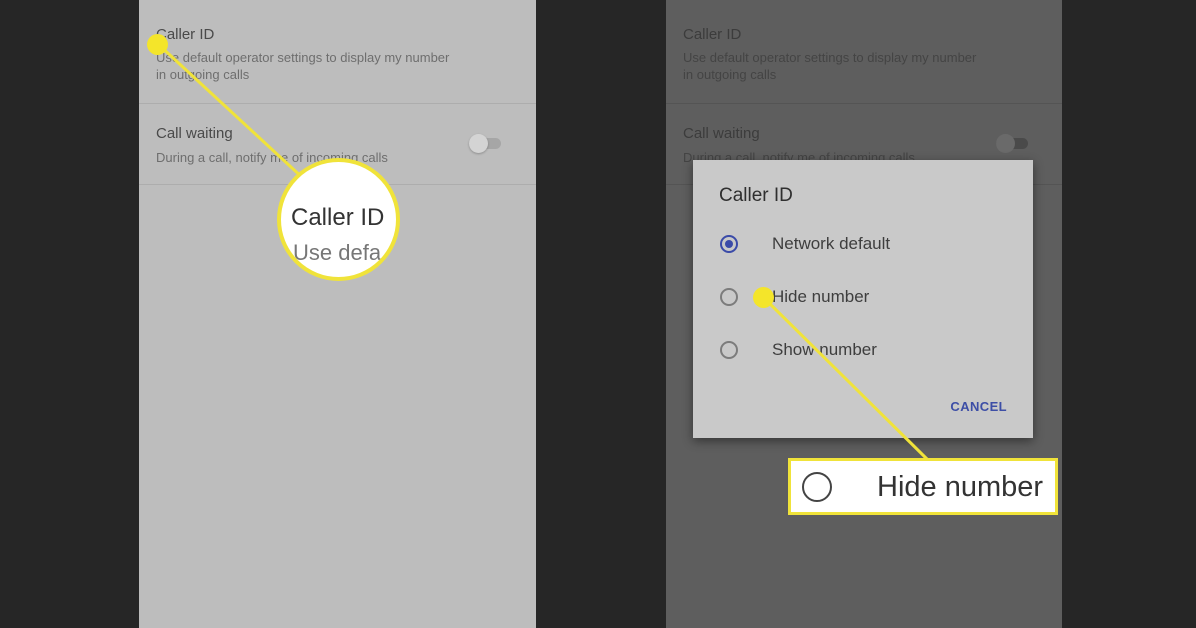 The image size is (1196, 628). What do you see at coordinates (157, 44) in the screenshot?
I see `left-callout-dot` at bounding box center [157, 44].